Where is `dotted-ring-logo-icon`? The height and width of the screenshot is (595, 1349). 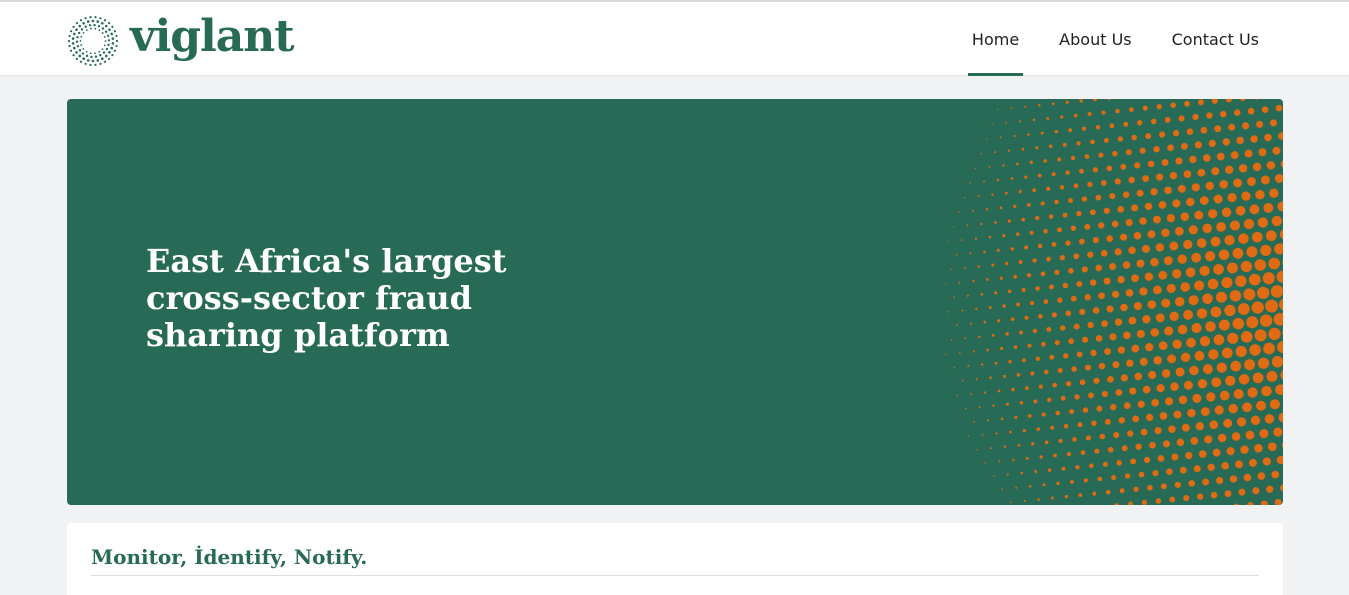
dotted-ring-logo-icon is located at coordinates (93, 41).